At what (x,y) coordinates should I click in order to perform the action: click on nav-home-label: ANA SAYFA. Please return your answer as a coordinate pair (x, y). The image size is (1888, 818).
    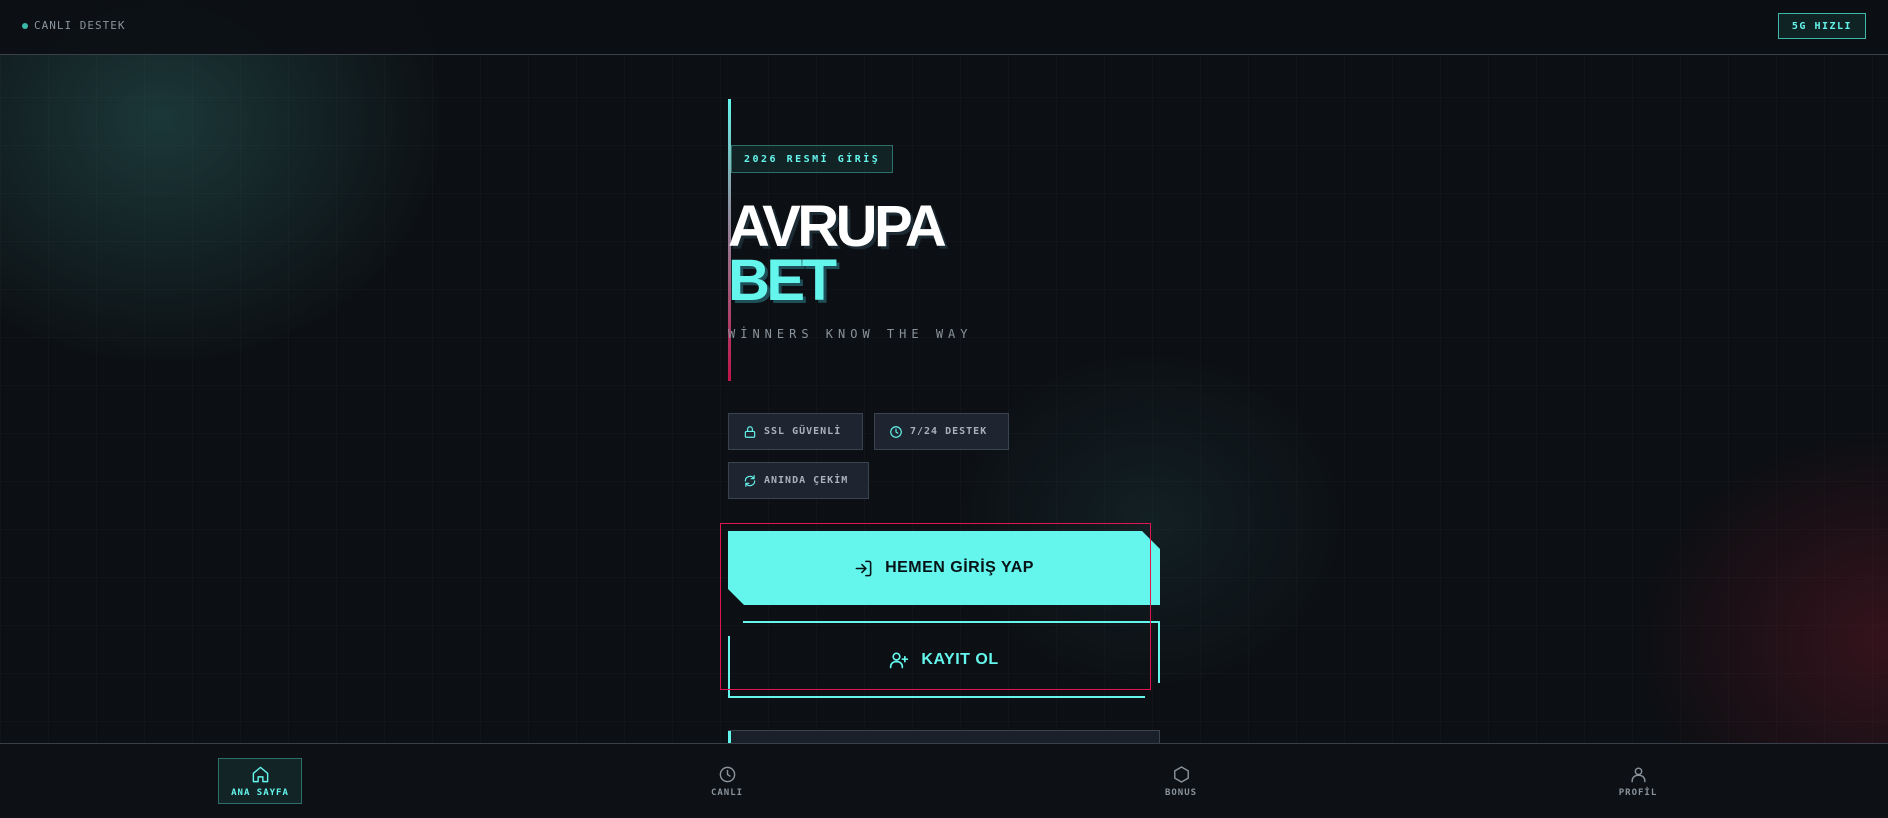
    Looking at the image, I should click on (260, 792).